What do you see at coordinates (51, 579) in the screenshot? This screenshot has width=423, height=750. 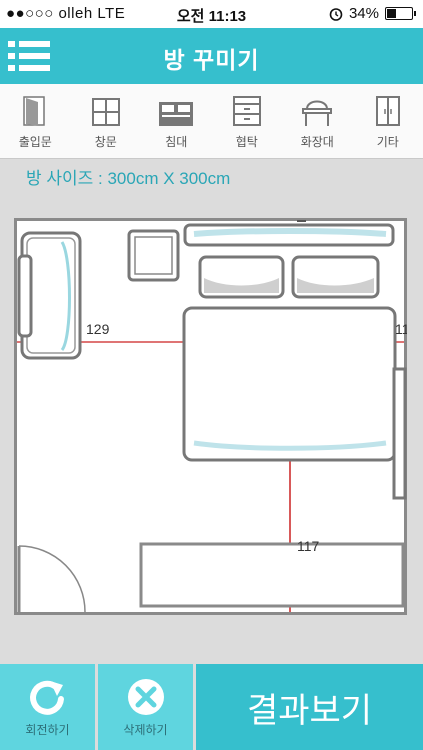 I see `door` at bounding box center [51, 579].